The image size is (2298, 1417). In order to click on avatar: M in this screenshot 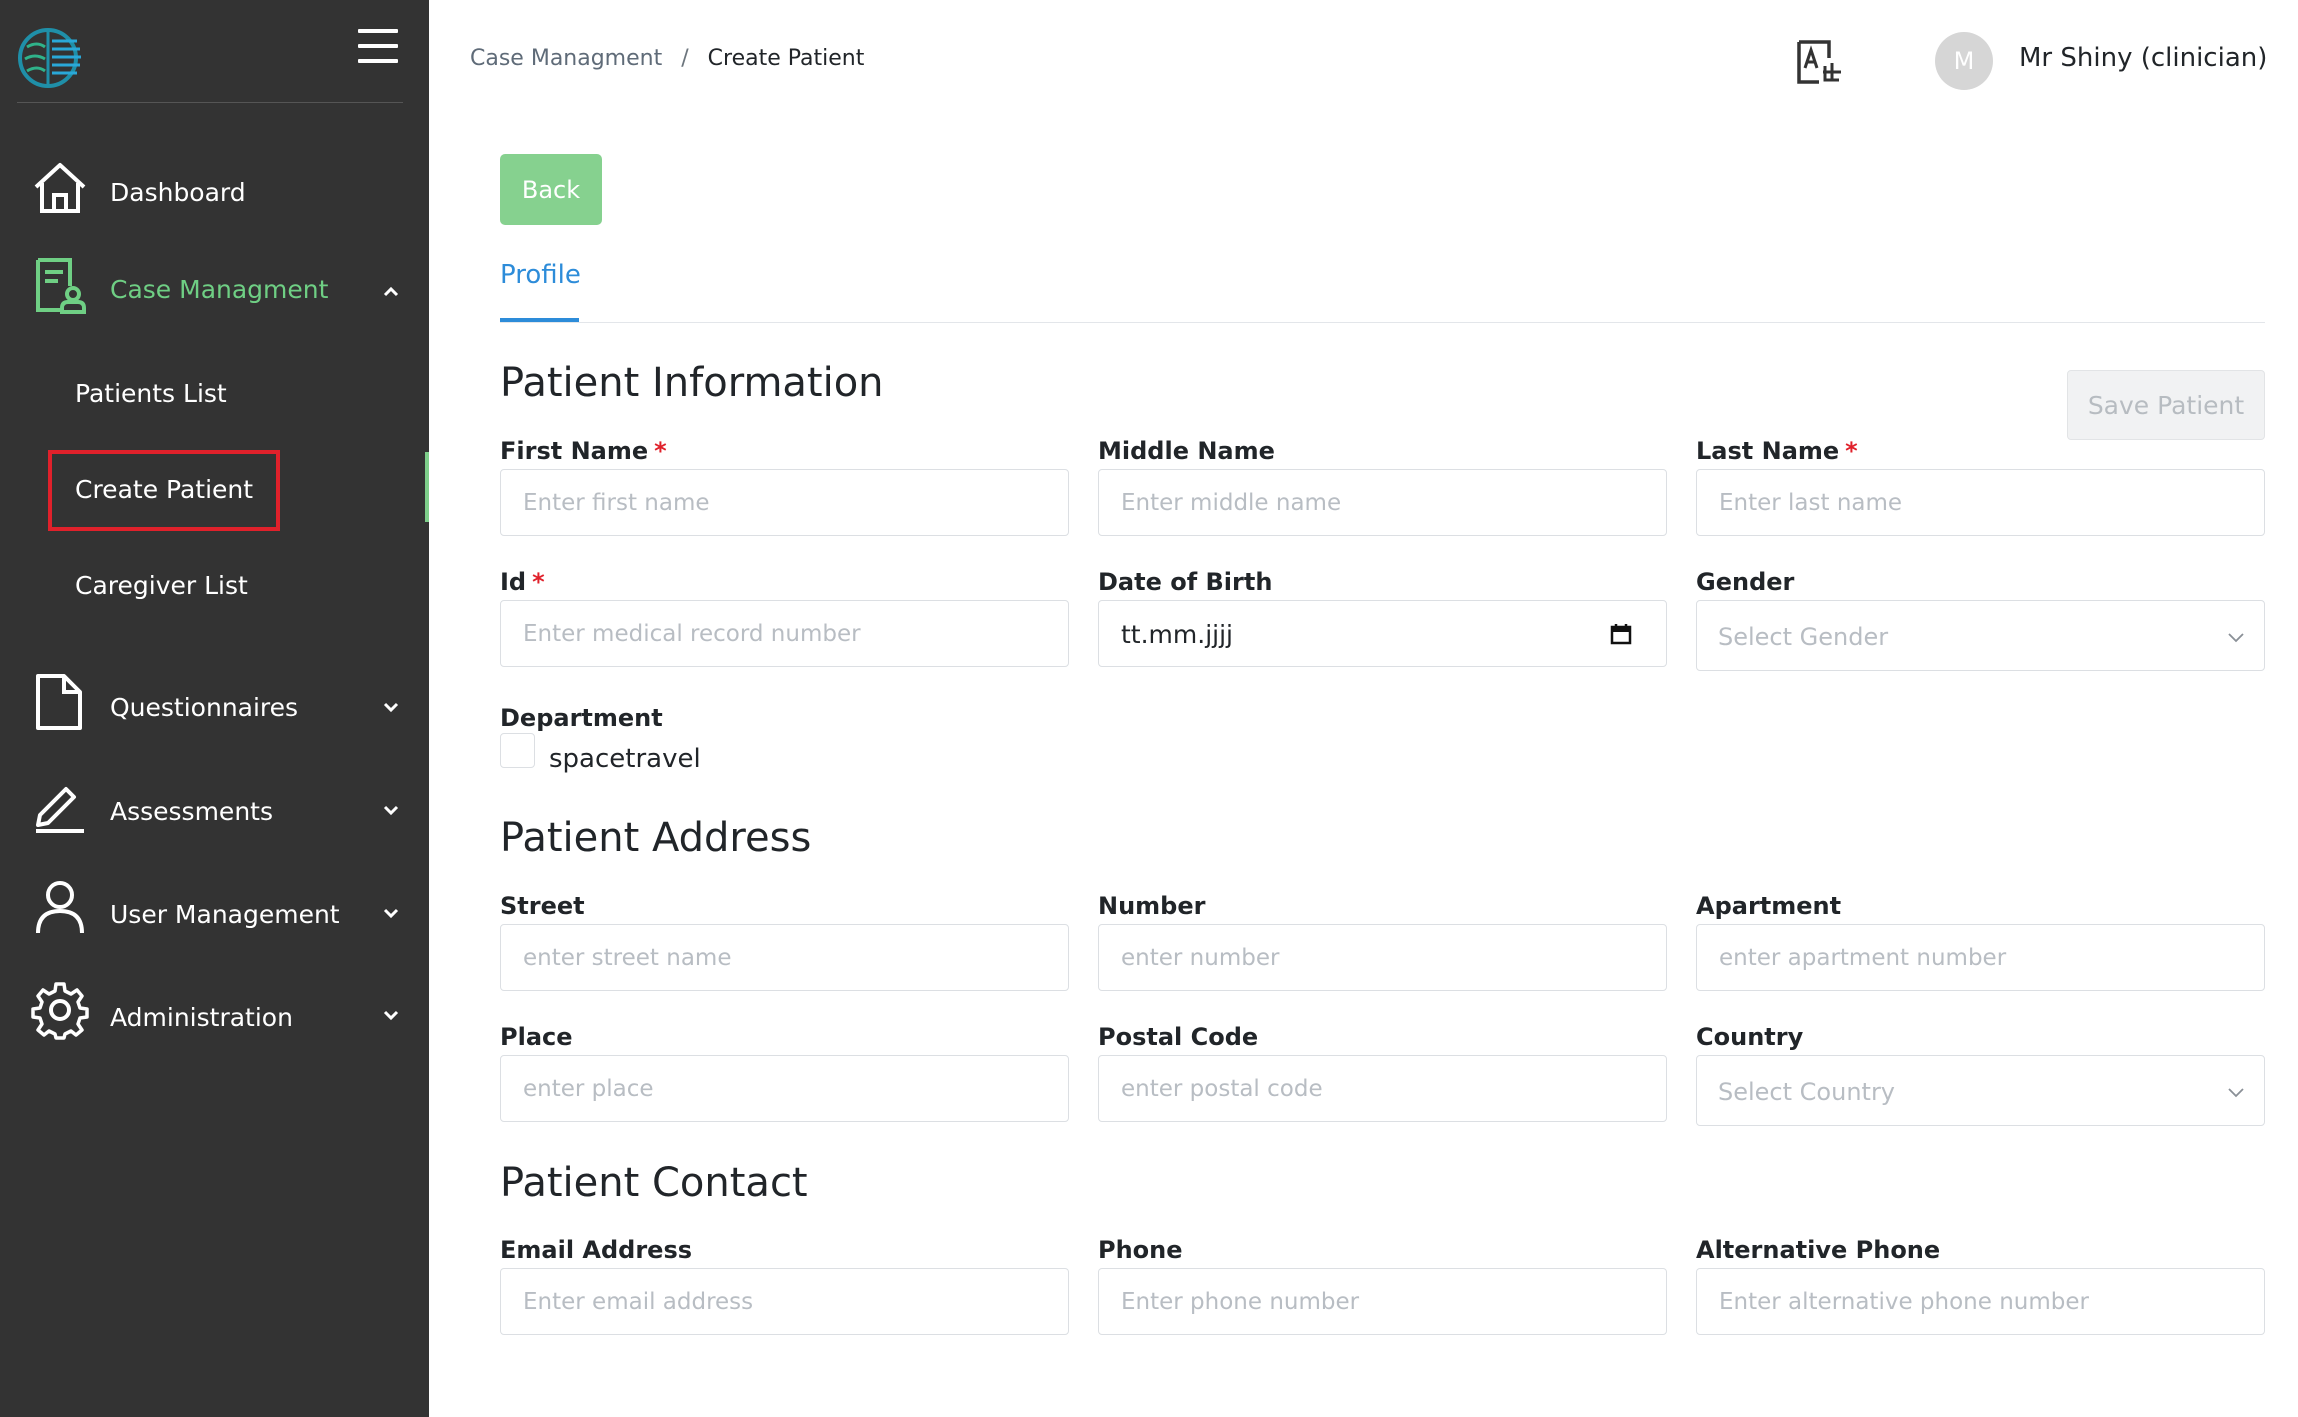, I will do `click(1964, 61)`.